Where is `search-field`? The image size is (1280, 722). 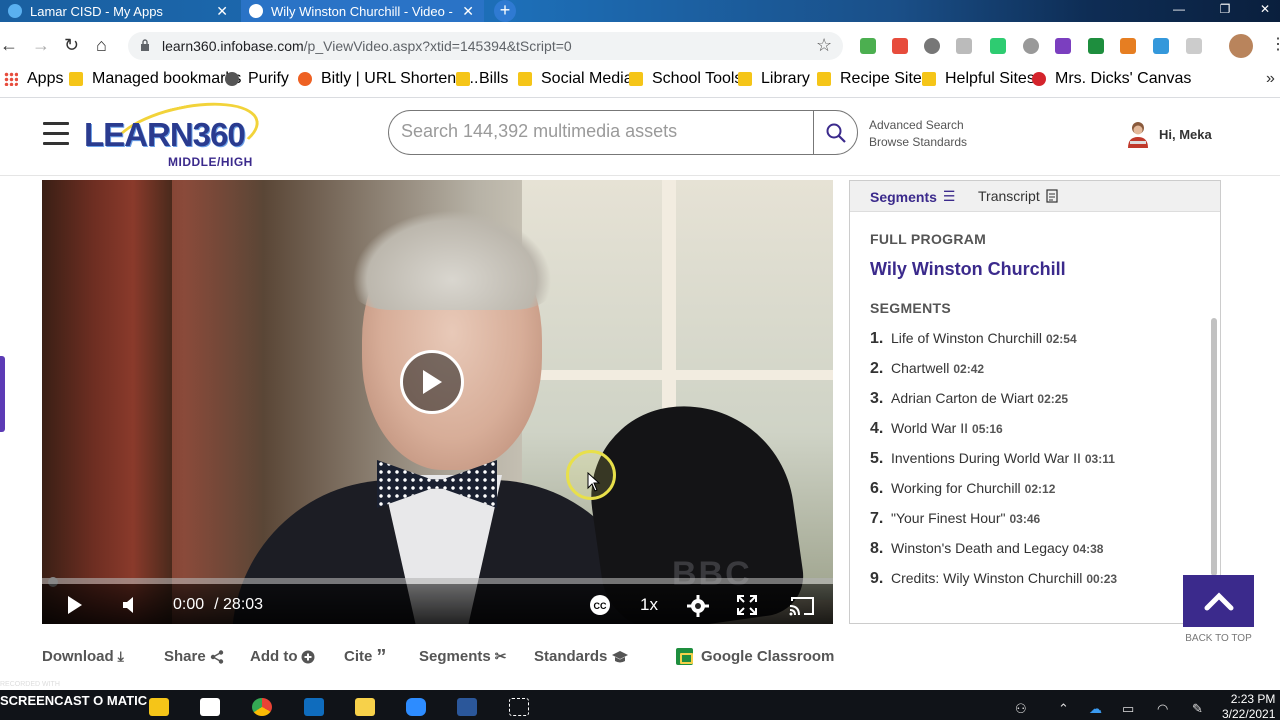 search-field is located at coordinates (601, 132).